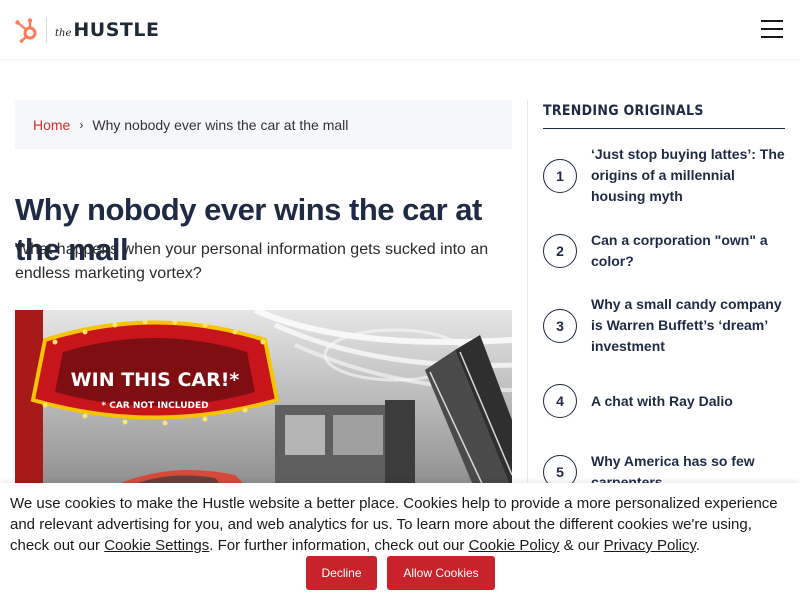 The width and height of the screenshot is (800, 600). Describe the element at coordinates (339, 545) in the screenshot. I see `cookie-text-part: . For further information, check out our` at that location.